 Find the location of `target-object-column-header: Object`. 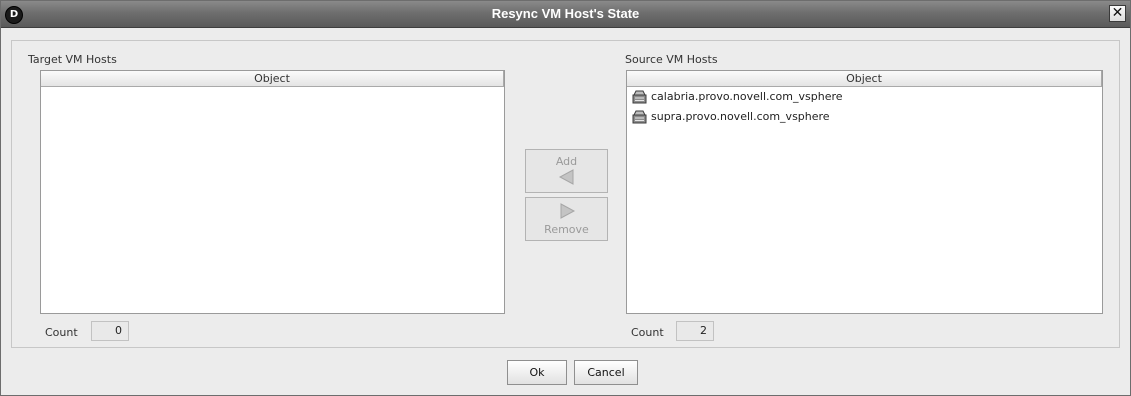

target-object-column-header: Object is located at coordinates (272, 79).